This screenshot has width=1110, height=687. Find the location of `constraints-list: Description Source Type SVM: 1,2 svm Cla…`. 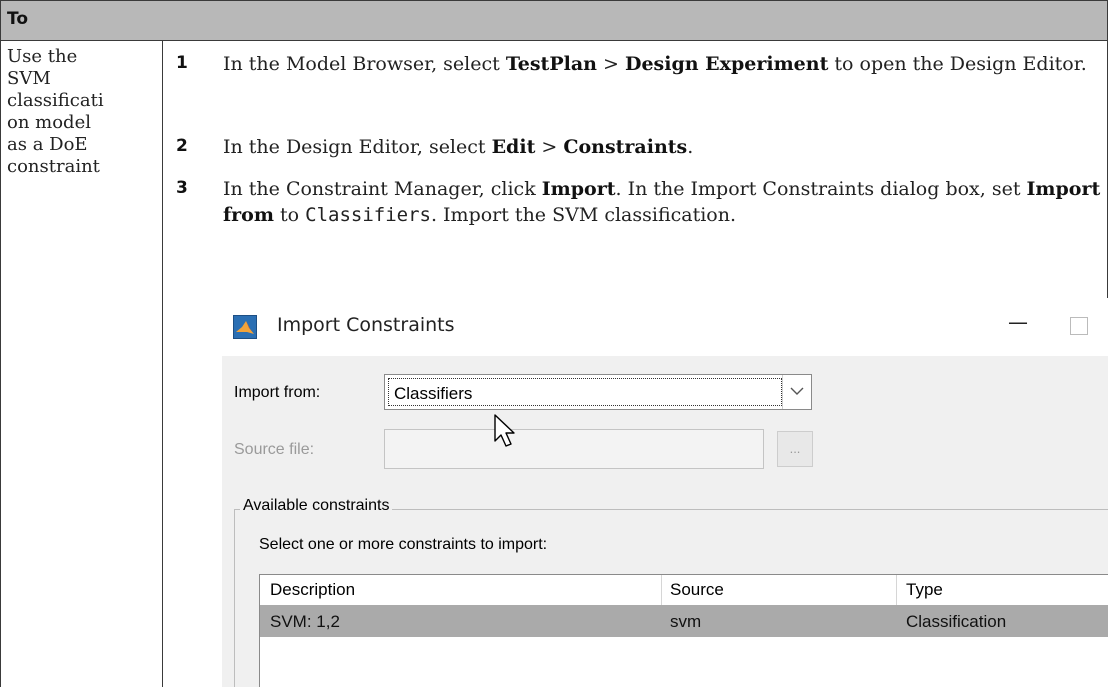

constraints-list: Description Source Type SVM: 1,2 svm Cla… is located at coordinates (683, 630).